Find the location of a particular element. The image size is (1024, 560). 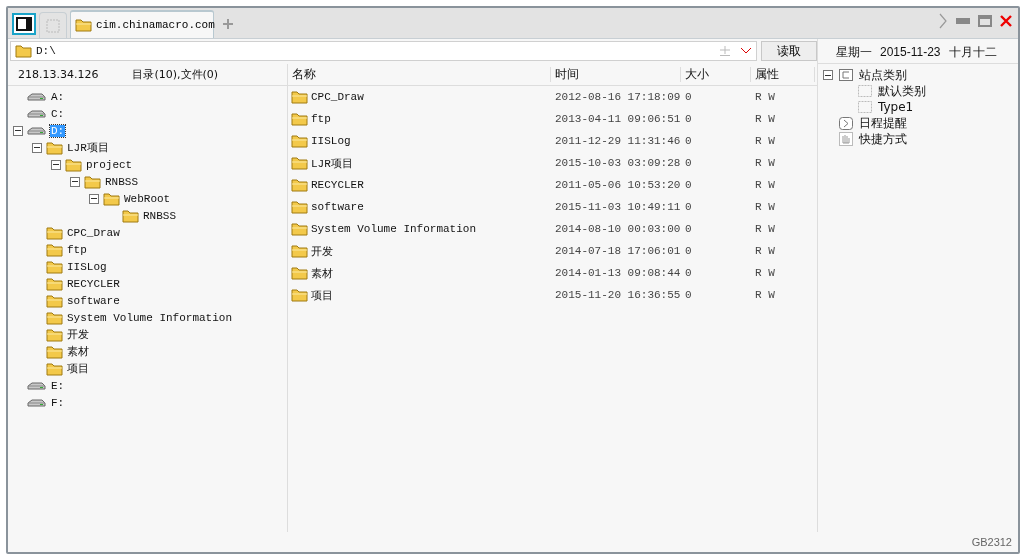

date-text: 2015-11-23 is located at coordinates (910, 52).